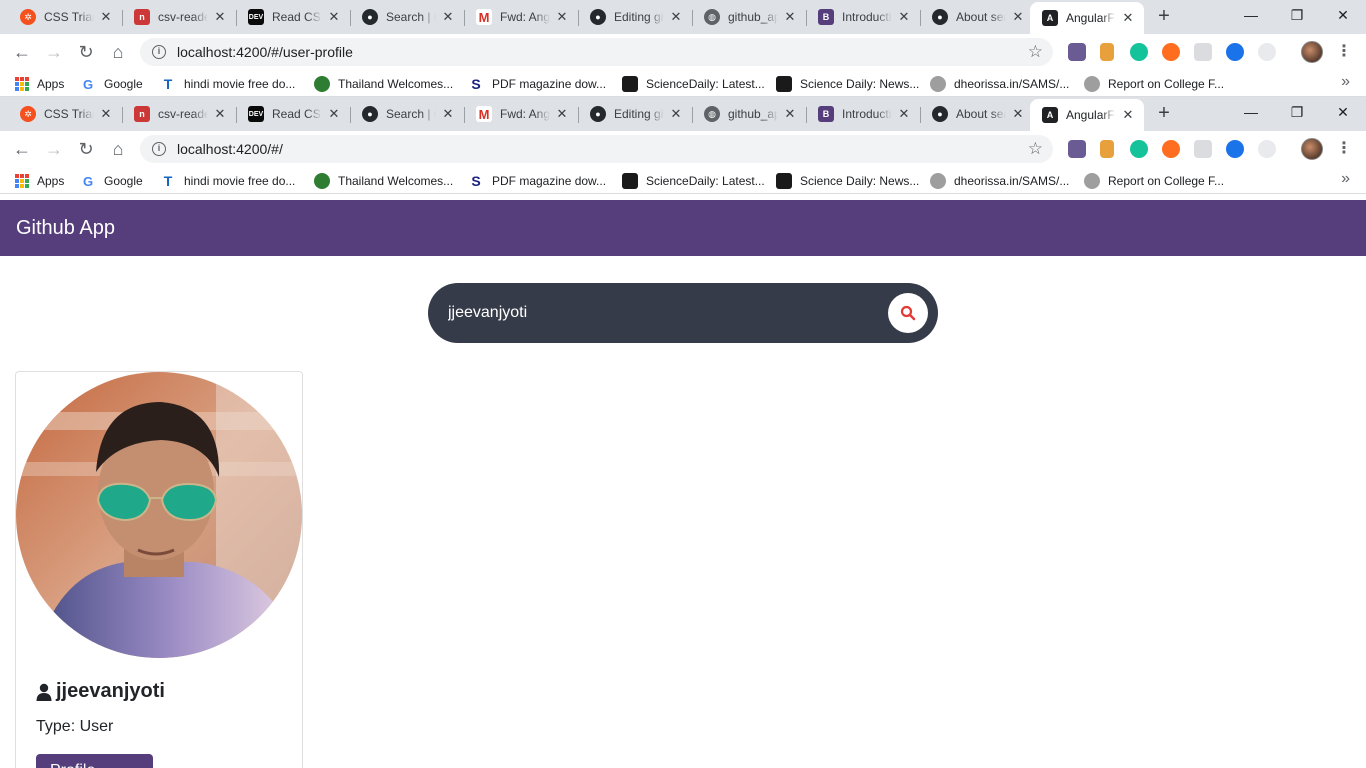 The height and width of the screenshot is (768, 1366). What do you see at coordinates (94, 761) in the screenshot?
I see `view-profile-button: Profile` at bounding box center [94, 761].